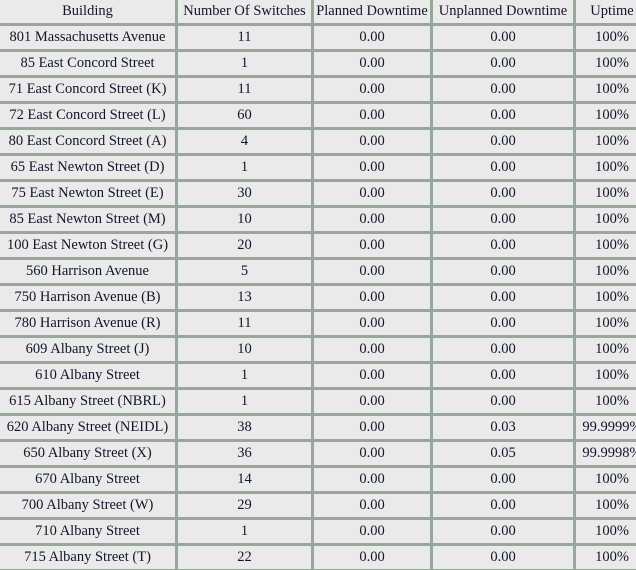 This screenshot has height=570, width=636. I want to click on table-row: 700 Albany Street (W) 29 0.00 0.00 100%, so click(318, 505).